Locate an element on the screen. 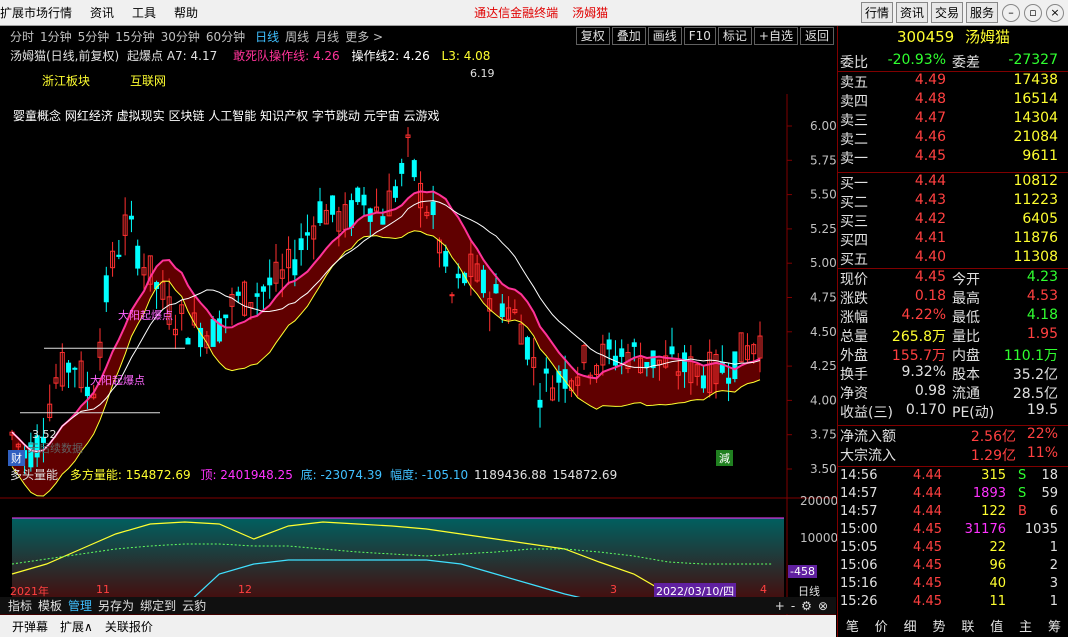  weicha-value: -27327 is located at coordinates (1033, 60).